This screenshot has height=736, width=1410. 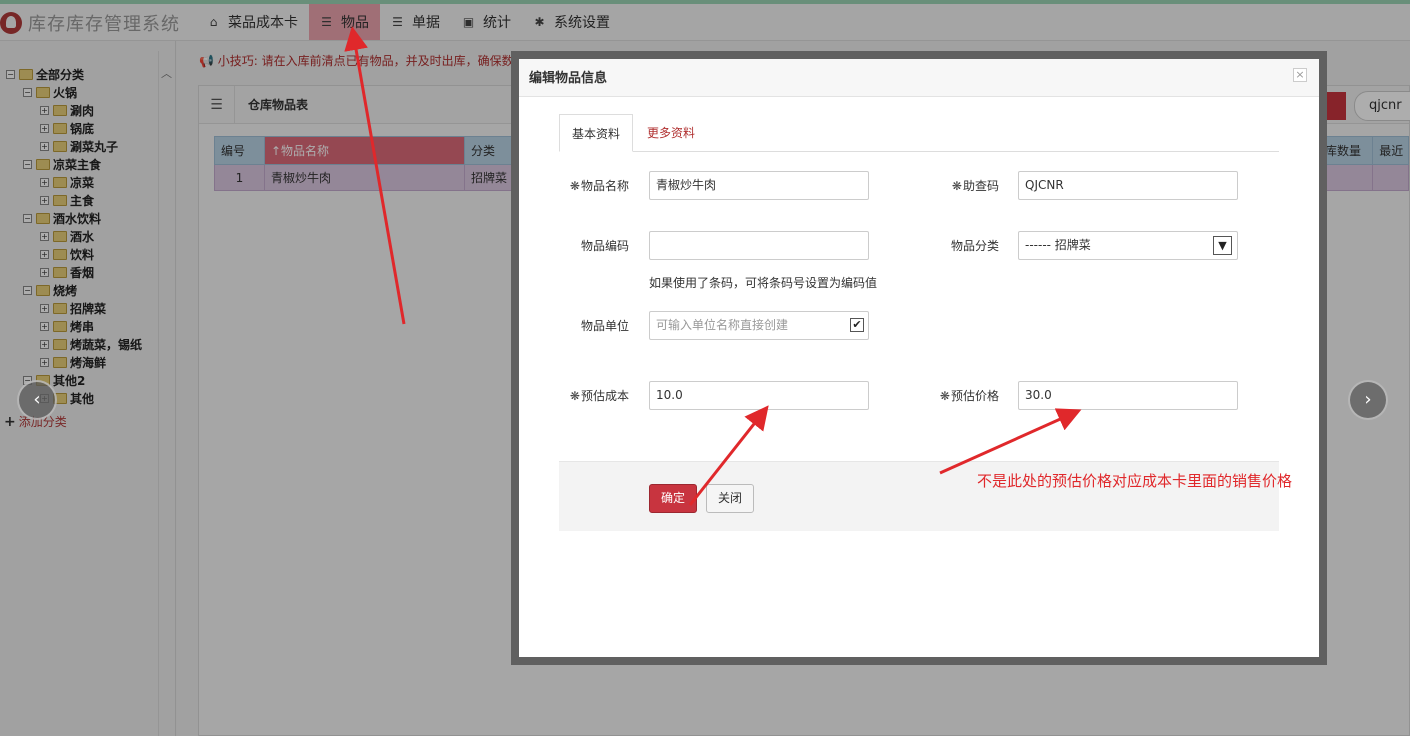 I want to click on arrow-to-items-nav, so click(x=375, y=175).